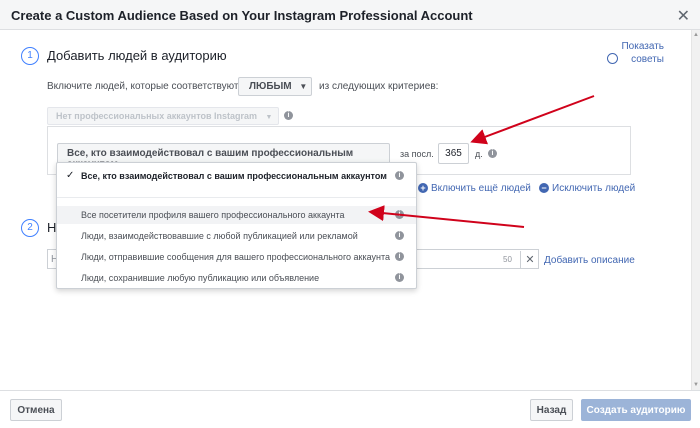 The height and width of the screenshot is (428, 700). What do you see at coordinates (30, 56) in the screenshot?
I see `step-1-badge: 1` at bounding box center [30, 56].